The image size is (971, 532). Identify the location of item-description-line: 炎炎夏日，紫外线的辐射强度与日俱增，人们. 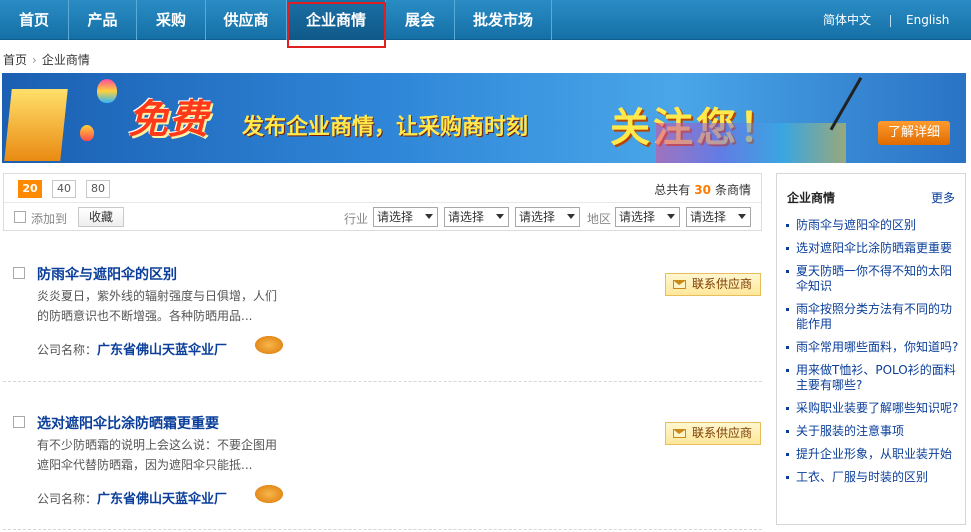
(157, 296).